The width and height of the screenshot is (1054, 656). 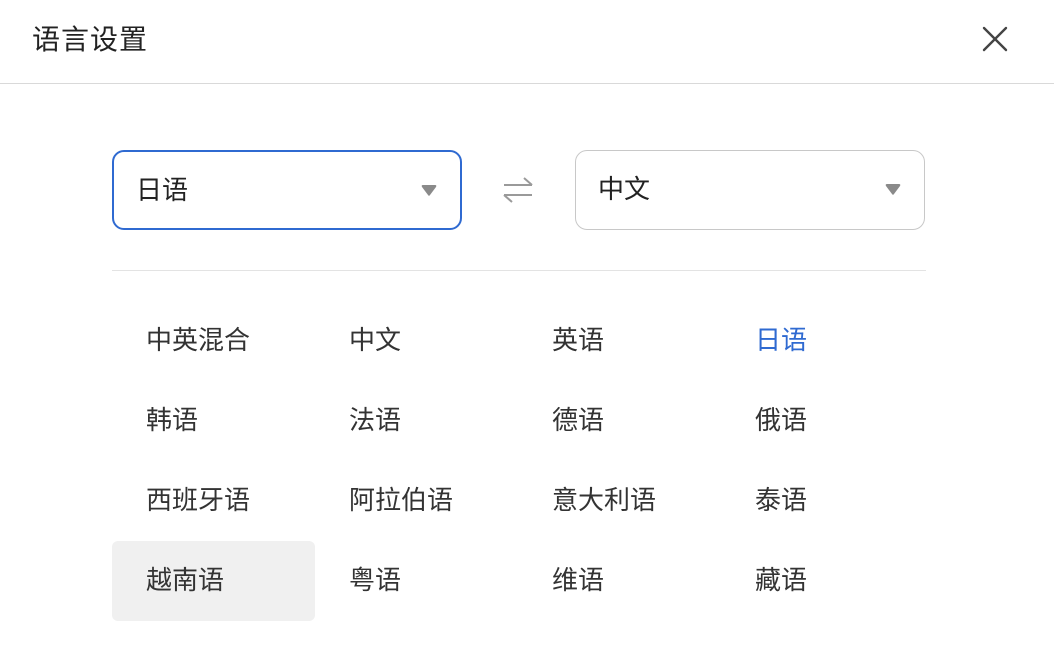 I want to click on language-option: 中英混合, so click(x=213, y=341).